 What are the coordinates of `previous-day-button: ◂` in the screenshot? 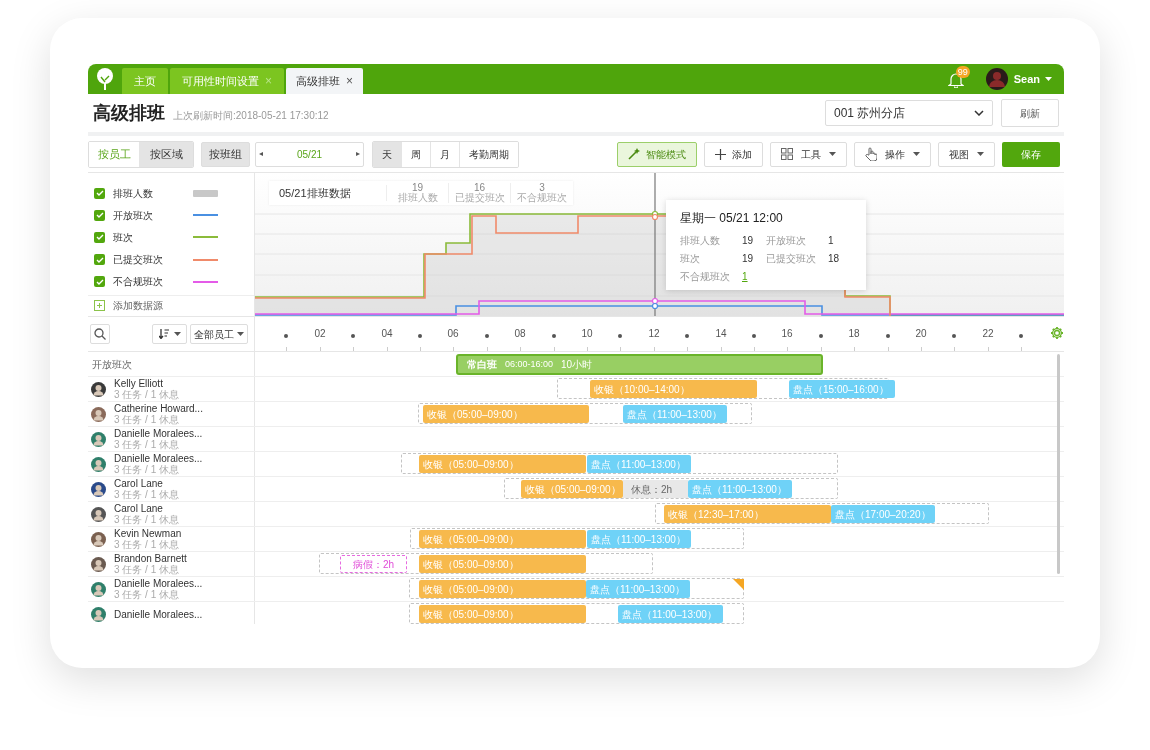 It's located at (261, 154).